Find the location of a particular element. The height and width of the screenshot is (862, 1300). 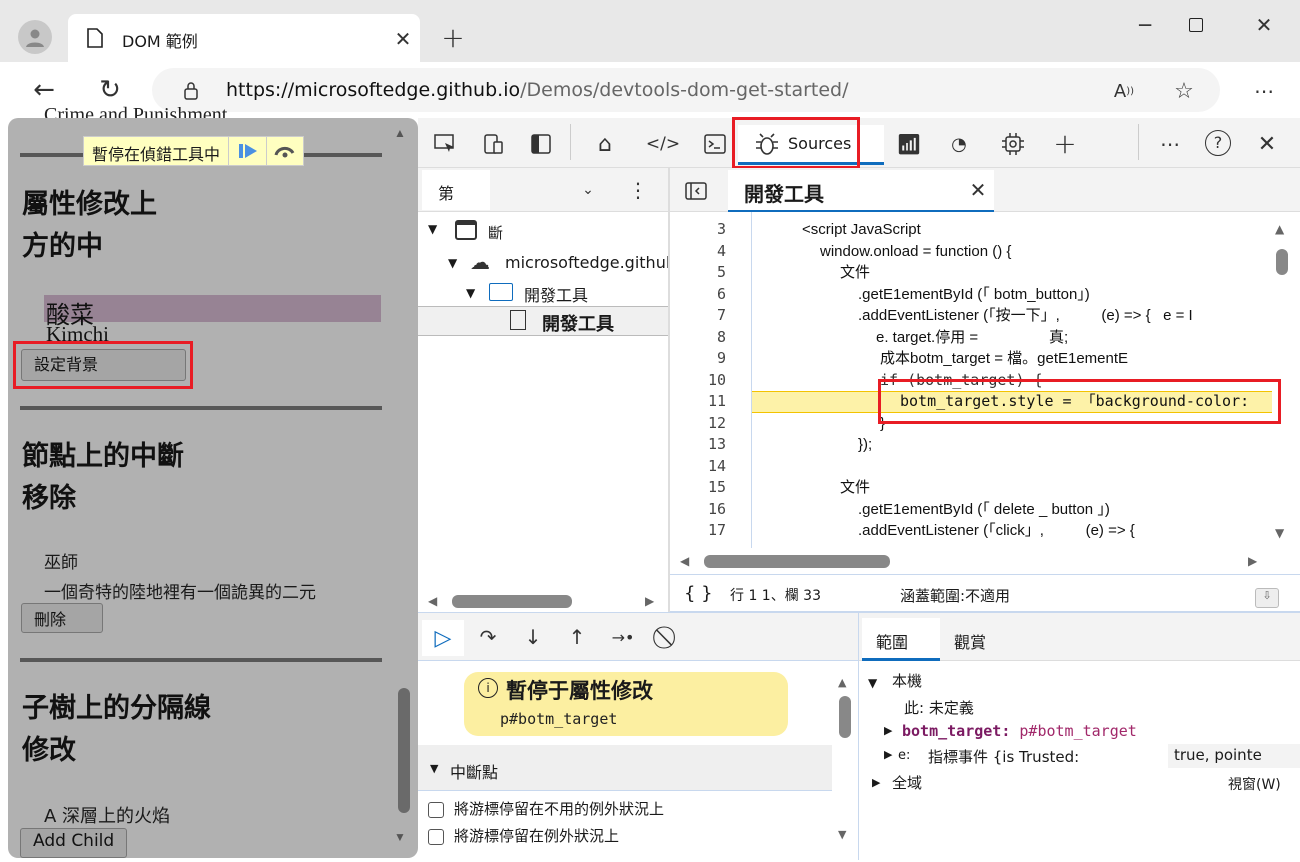

debugger-scrollbar is located at coordinates (845, 717).